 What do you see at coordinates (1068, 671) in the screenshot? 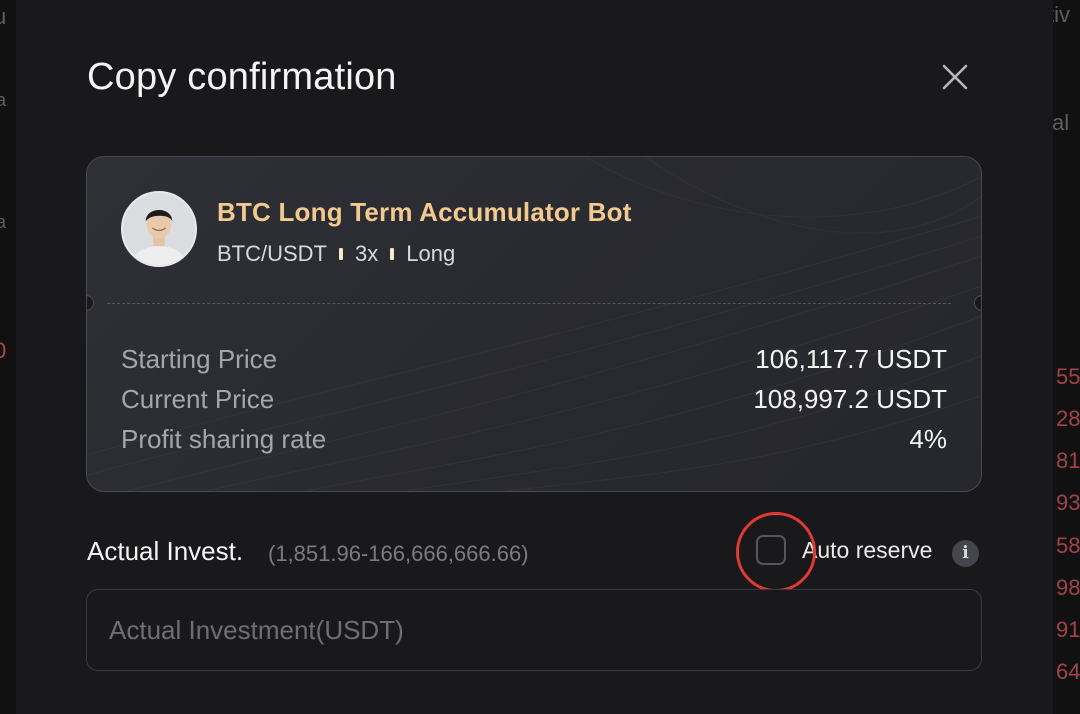
I see `bg-text-fragment: 64` at bounding box center [1068, 671].